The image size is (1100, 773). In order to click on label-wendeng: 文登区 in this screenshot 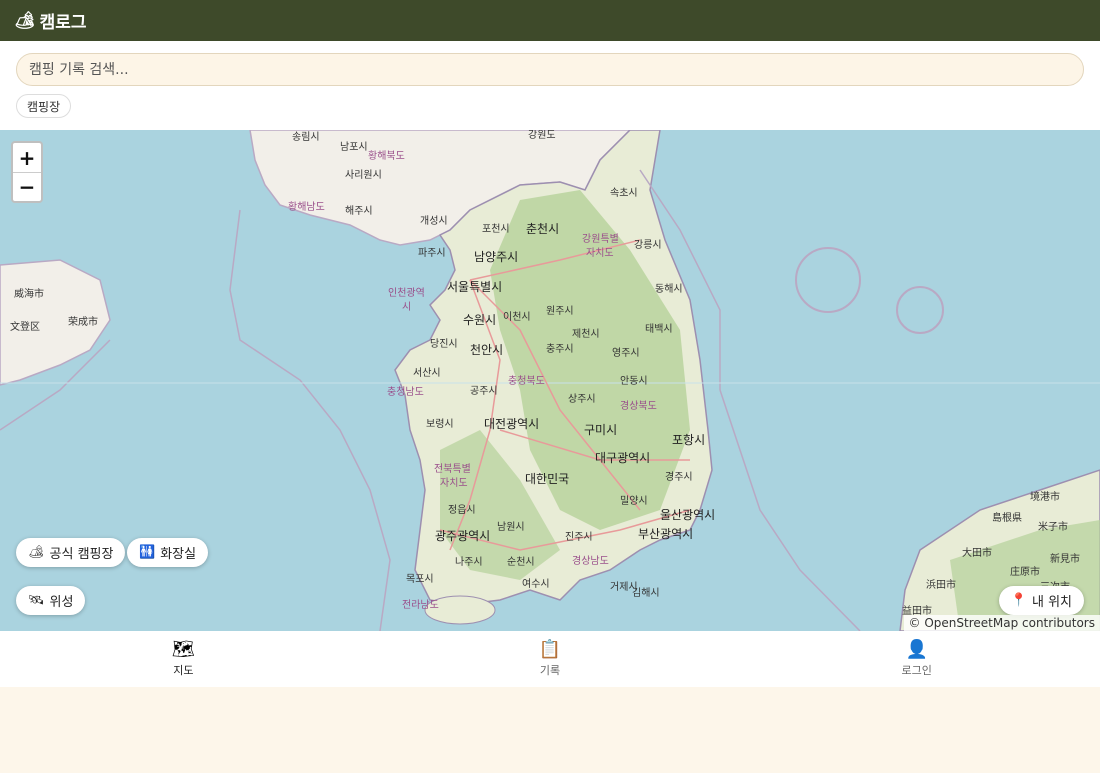, I will do `click(25, 326)`.